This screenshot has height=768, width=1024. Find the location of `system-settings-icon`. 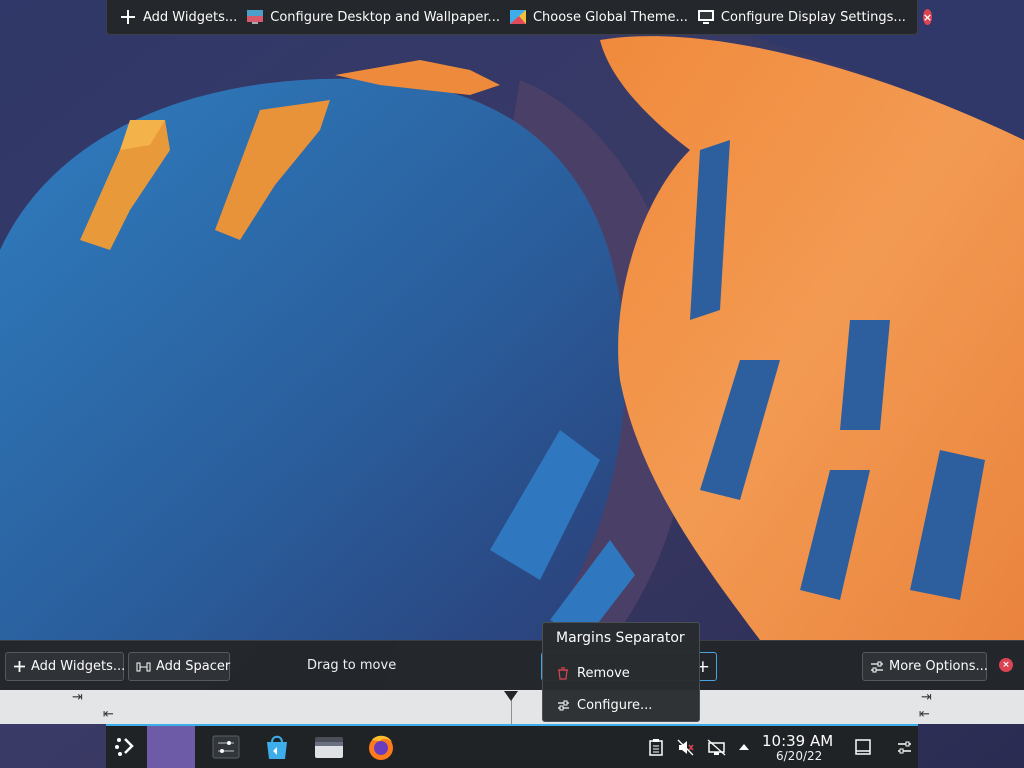

system-settings-icon is located at coordinates (226, 747).